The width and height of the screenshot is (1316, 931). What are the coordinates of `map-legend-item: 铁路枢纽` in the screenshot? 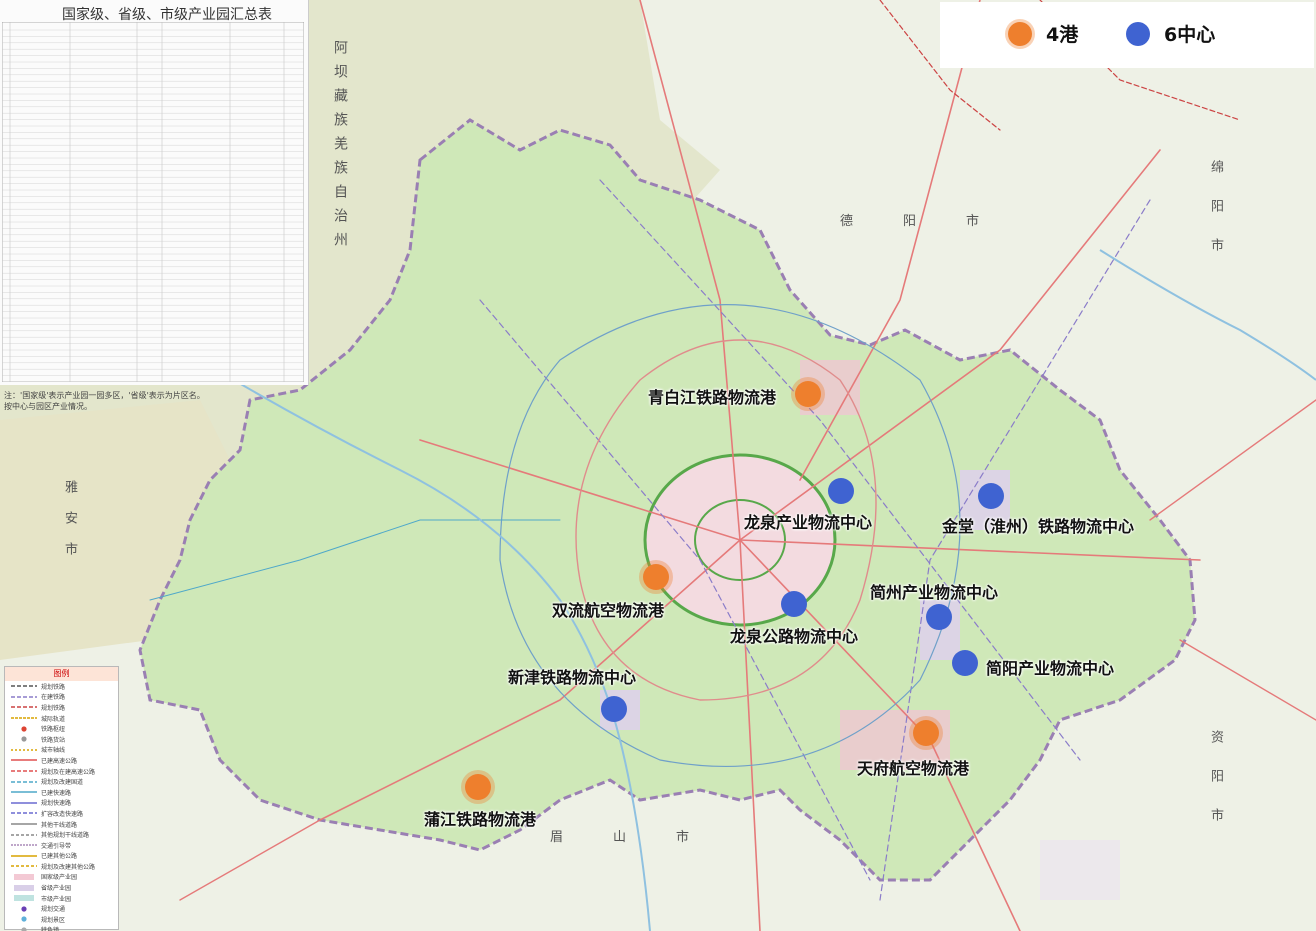 It's located at (61, 728).